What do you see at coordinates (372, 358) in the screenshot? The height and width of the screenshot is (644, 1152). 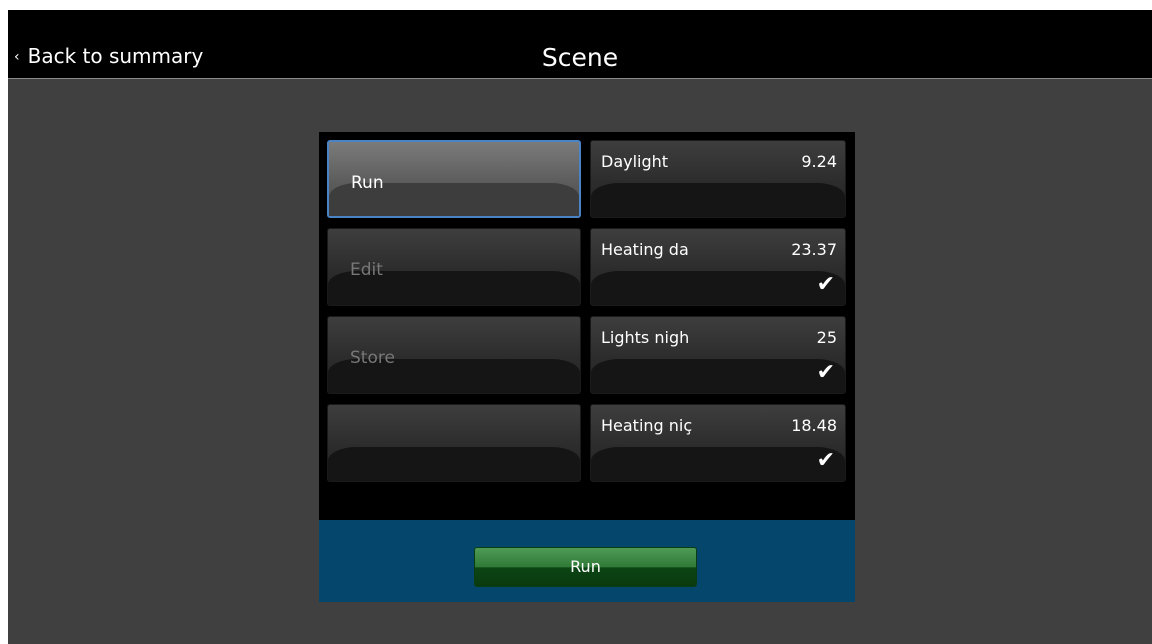 I see `store-action-label: Store` at bounding box center [372, 358].